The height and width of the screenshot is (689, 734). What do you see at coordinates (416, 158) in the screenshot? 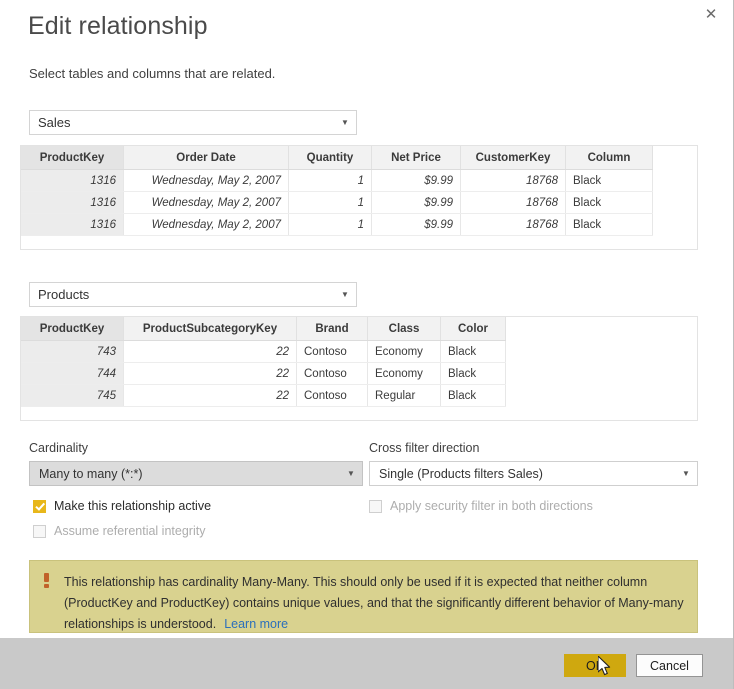
I see `column-header: Net Price` at bounding box center [416, 158].